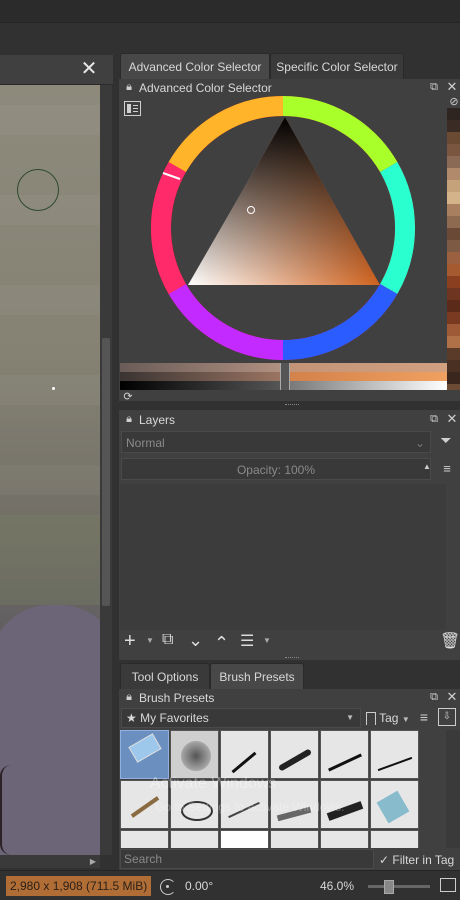 The height and width of the screenshot is (900, 460). What do you see at coordinates (130, 641) in the screenshot?
I see `add-layer-icon: +` at bounding box center [130, 641].